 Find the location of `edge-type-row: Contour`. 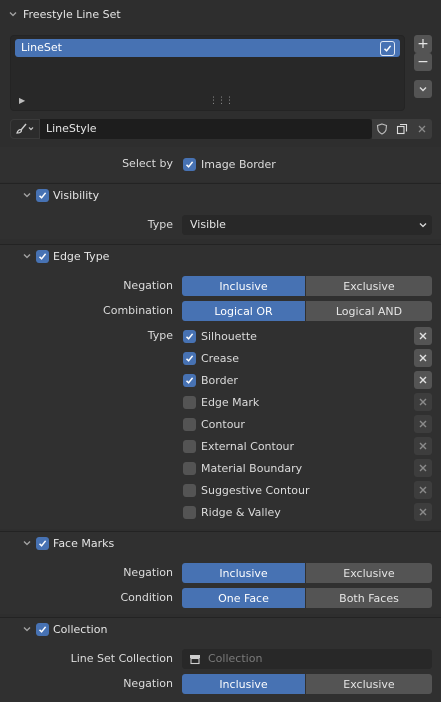

edge-type-row: Contour is located at coordinates (214, 424).